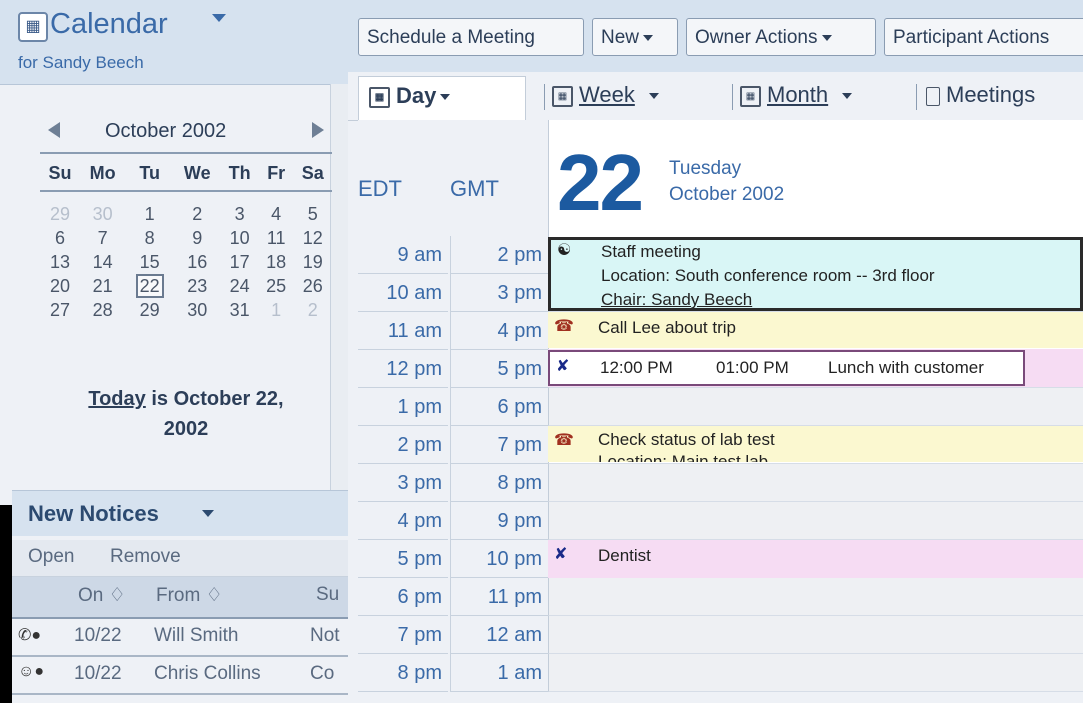  Describe the element at coordinates (197, 174) in the screenshot. I see `weekday-header: We` at that location.